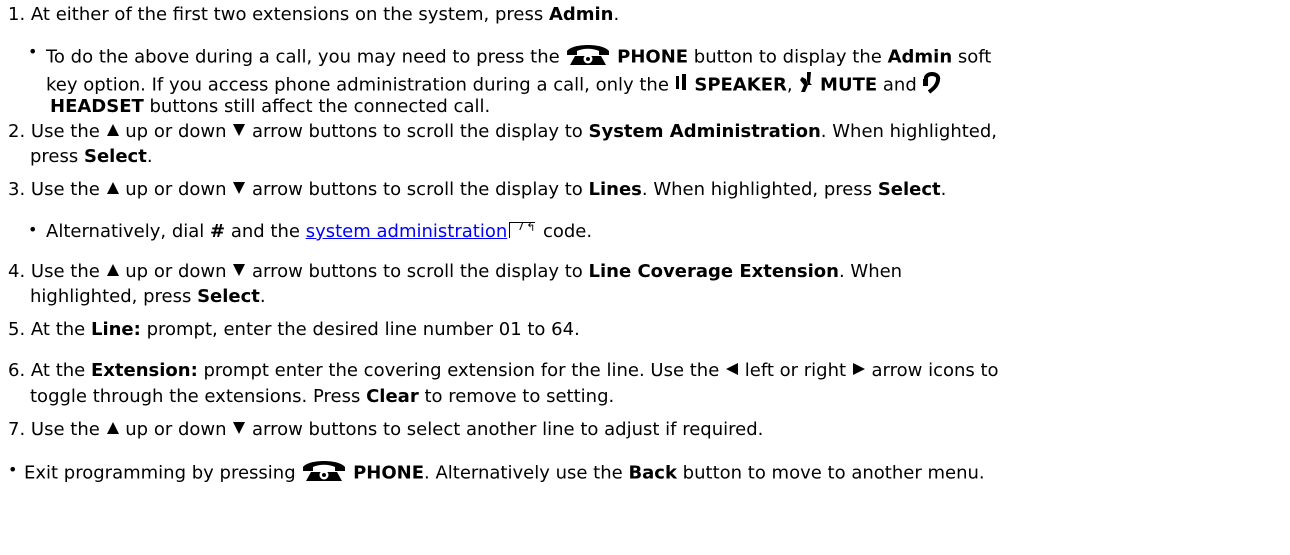  What do you see at coordinates (97, 106) in the screenshot?
I see `headset-label: HEADSET` at bounding box center [97, 106].